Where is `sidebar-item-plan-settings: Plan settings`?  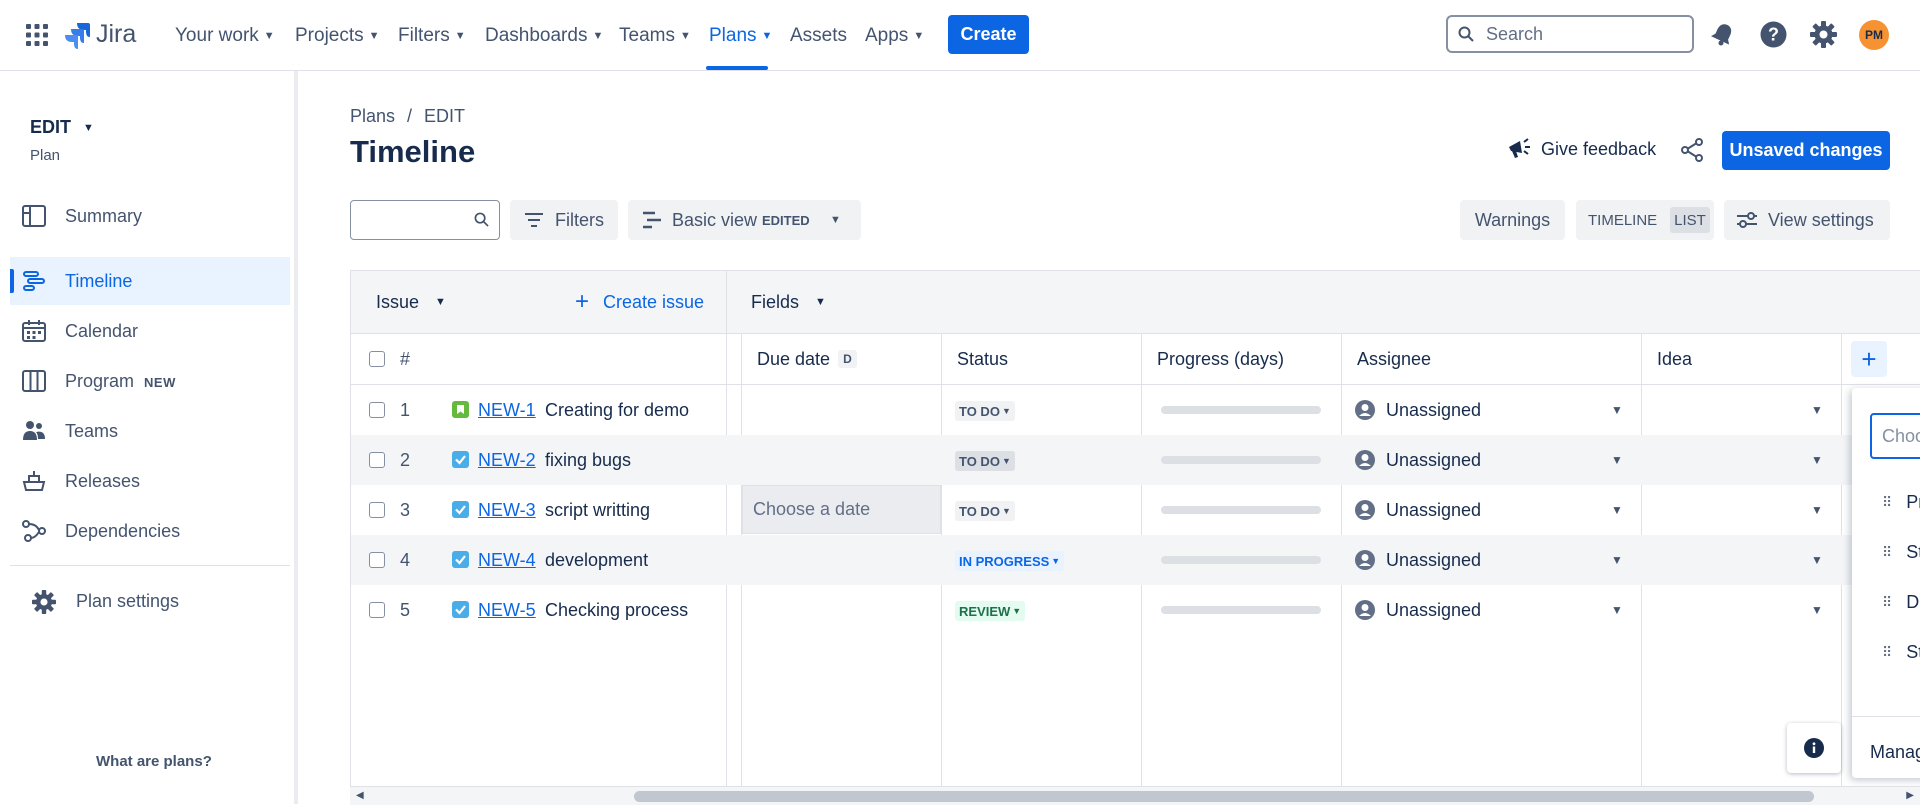 sidebar-item-plan-settings: Plan settings is located at coordinates (150, 601).